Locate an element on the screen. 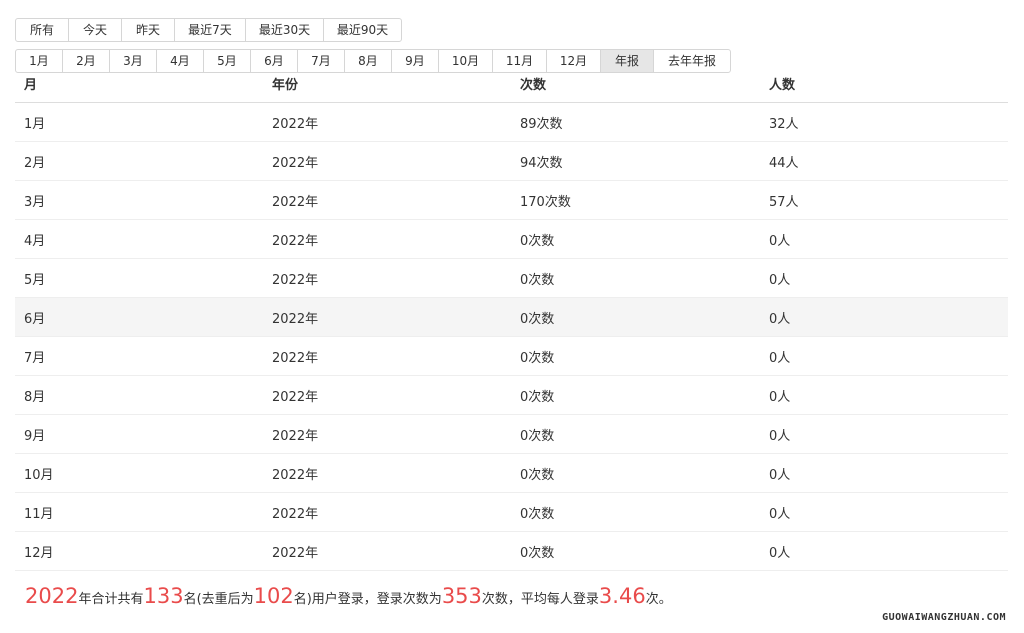  table-row: 10月 2022年 0次数 0人 is located at coordinates (511, 473).